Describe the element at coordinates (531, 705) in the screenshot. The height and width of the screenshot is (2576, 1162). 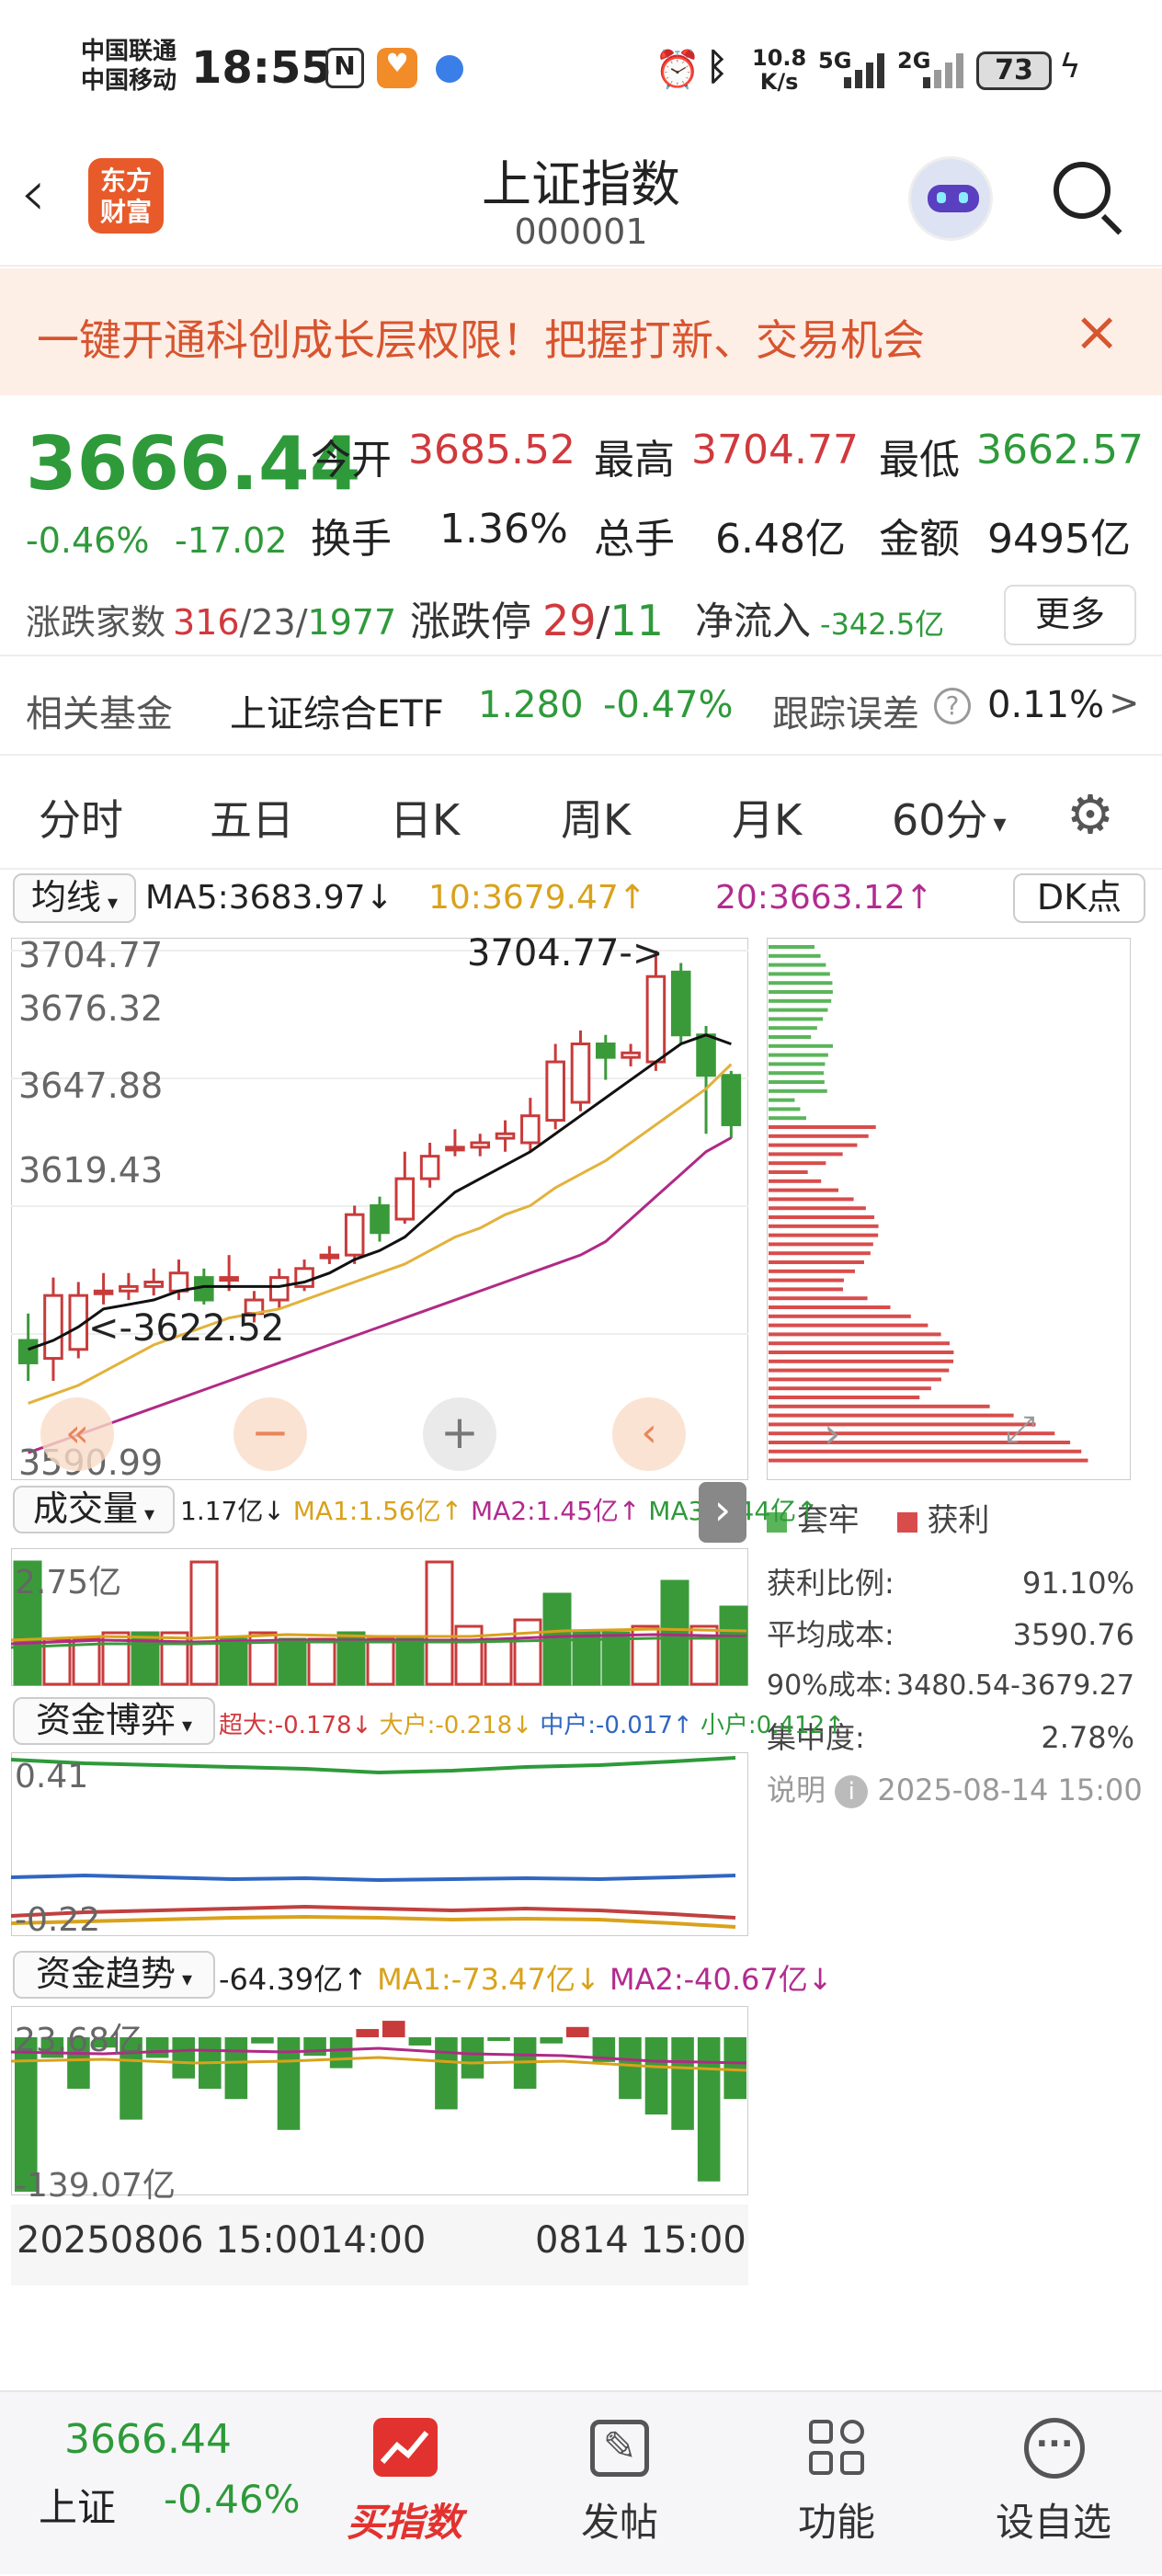
I see `fund-price: 1.280` at that location.